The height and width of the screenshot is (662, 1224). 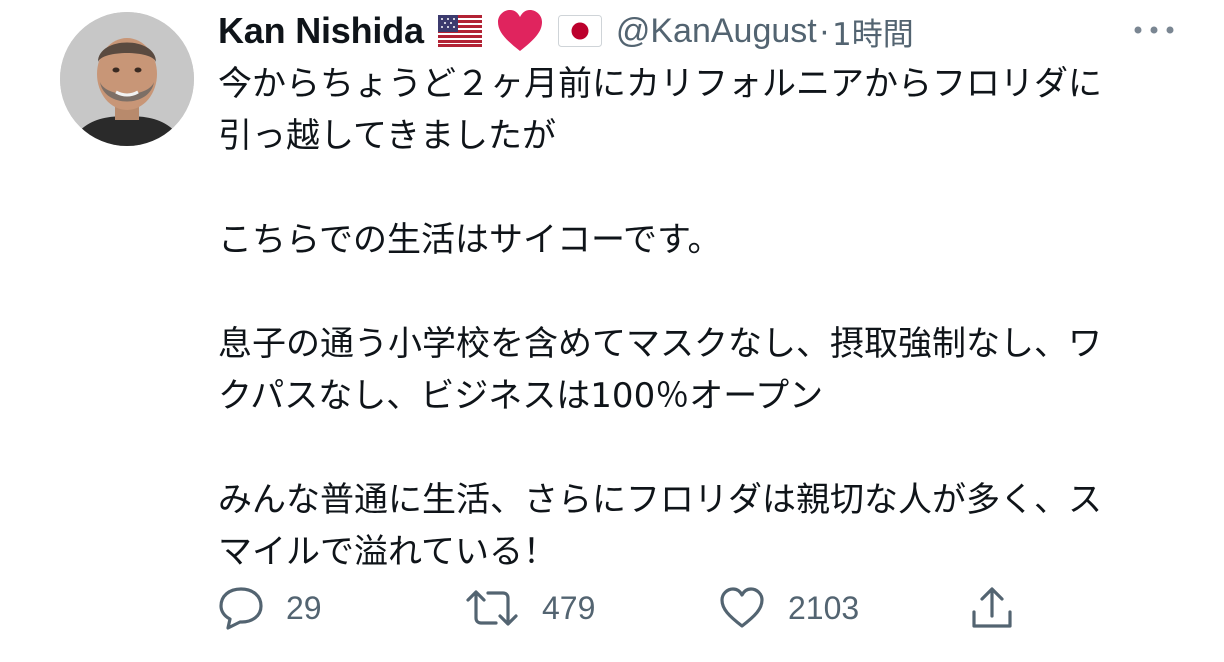 I want to click on author-handle: @KanAugust, so click(x=716, y=31).